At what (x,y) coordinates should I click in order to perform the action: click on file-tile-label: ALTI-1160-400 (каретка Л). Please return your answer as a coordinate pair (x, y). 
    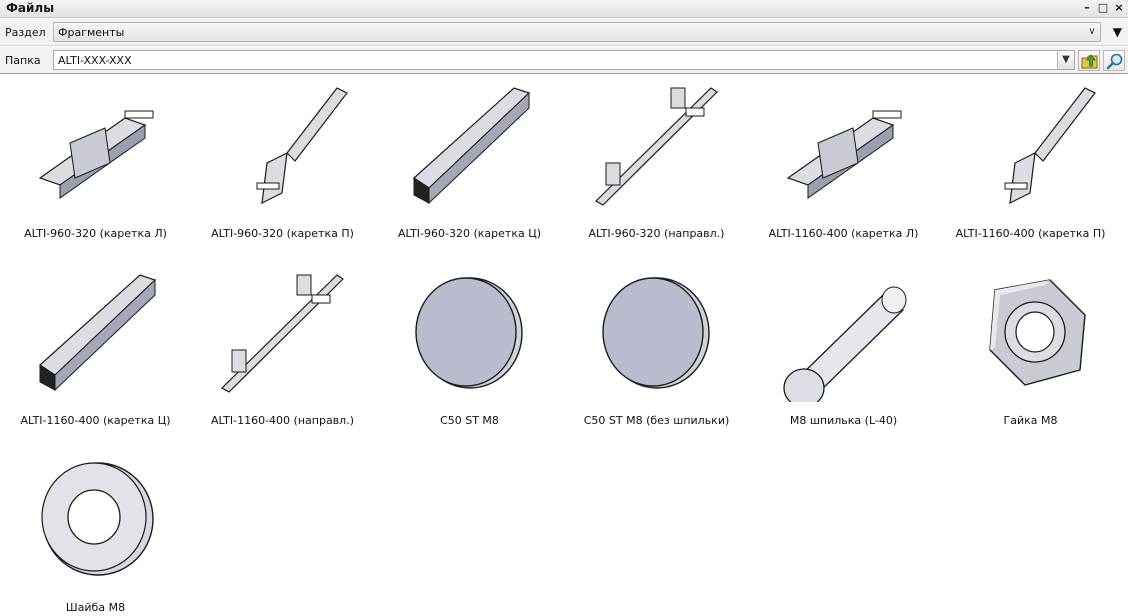
    Looking at the image, I should click on (843, 233).